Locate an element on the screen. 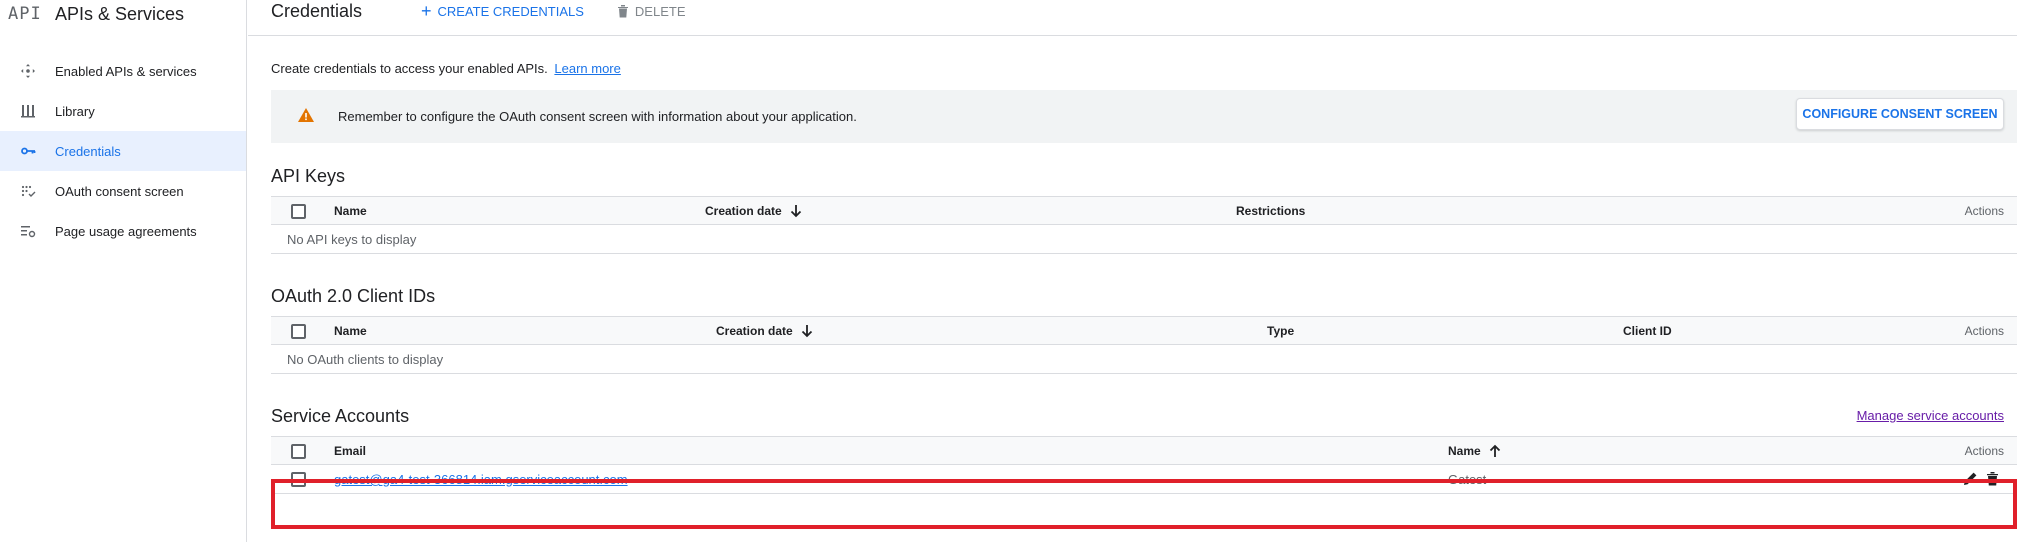 Image resolution: width=2017 pixels, height=542 pixels. table-header: Name Creation date Restrictions Actions is located at coordinates (1144, 211).